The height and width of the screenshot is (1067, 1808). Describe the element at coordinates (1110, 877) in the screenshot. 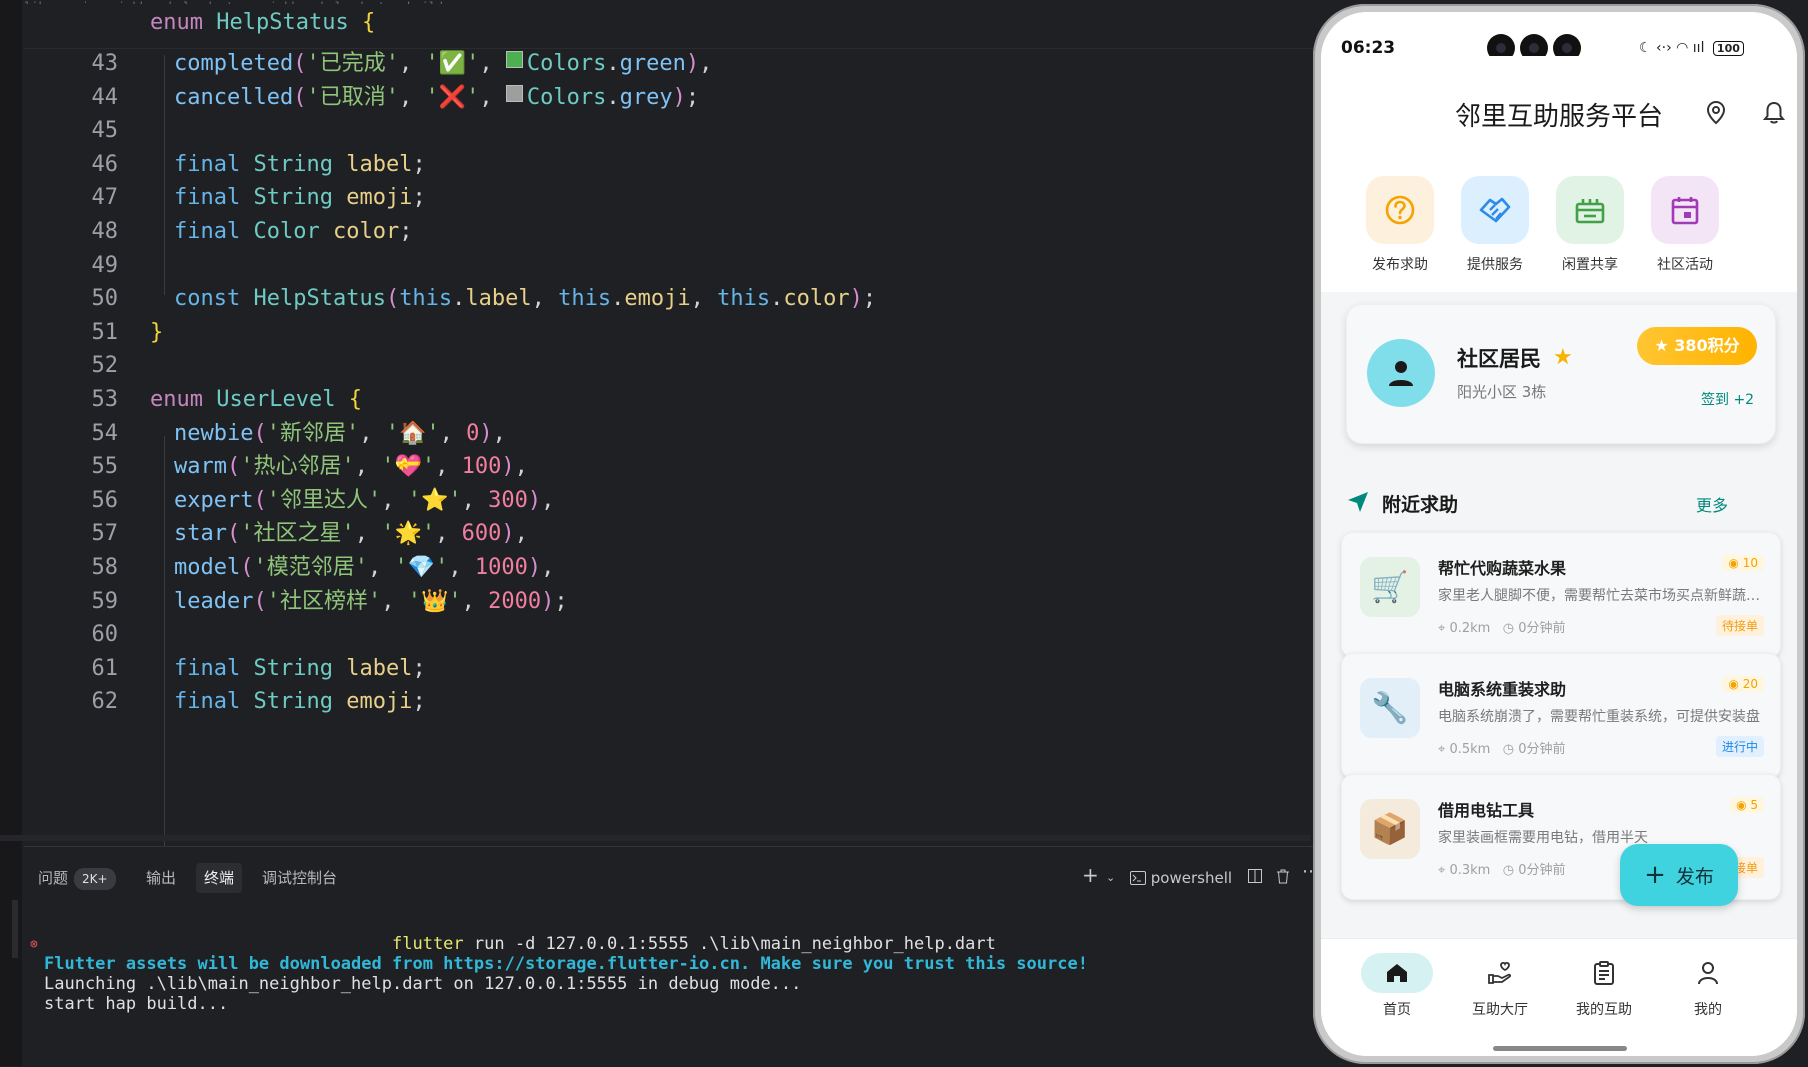

I see `chevron-down-icon: ⌄` at that location.